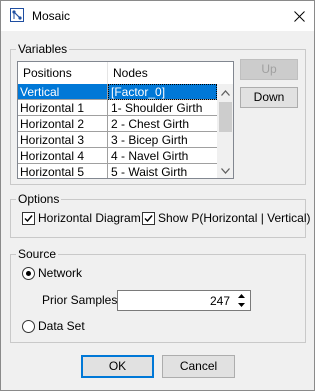 This screenshot has height=391, width=320. What do you see at coordinates (162, 92) in the screenshot?
I see `node-cell: [Factor_0]` at bounding box center [162, 92].